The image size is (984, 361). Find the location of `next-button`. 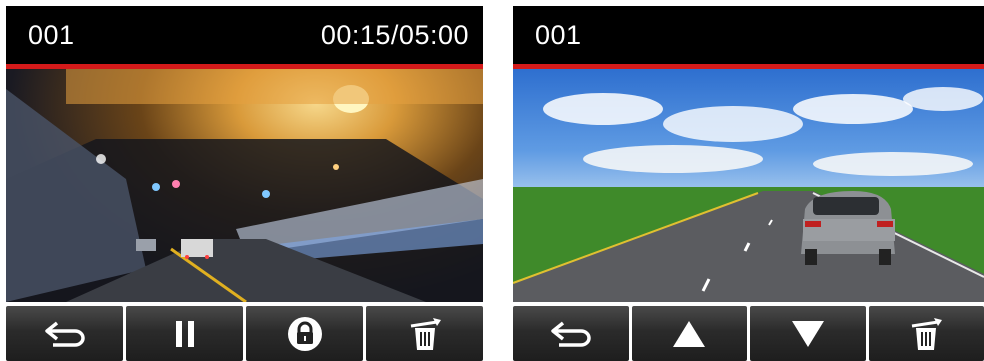

next-button is located at coordinates (808, 333).